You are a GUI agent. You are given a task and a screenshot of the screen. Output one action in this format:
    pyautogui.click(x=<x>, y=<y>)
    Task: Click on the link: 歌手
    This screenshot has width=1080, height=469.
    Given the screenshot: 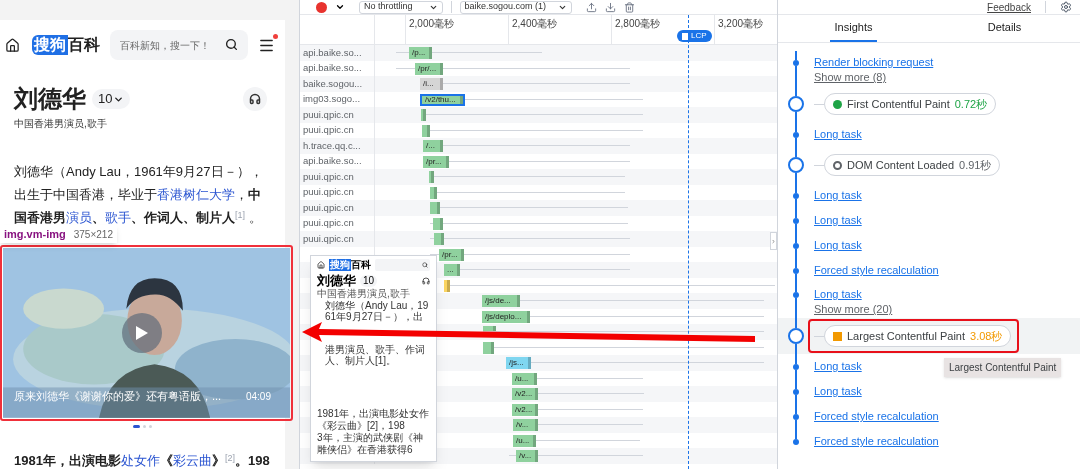 What is the action you would take?
    pyautogui.click(x=118, y=217)
    